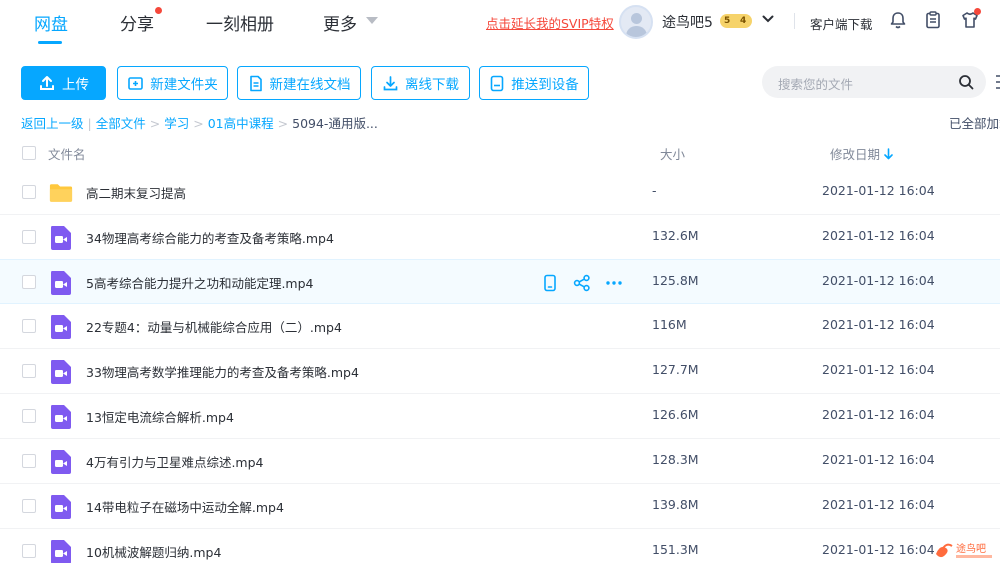 The width and height of the screenshot is (1000, 563). What do you see at coordinates (855, 153) in the screenshot?
I see `column-header-date: 修改日期` at bounding box center [855, 153].